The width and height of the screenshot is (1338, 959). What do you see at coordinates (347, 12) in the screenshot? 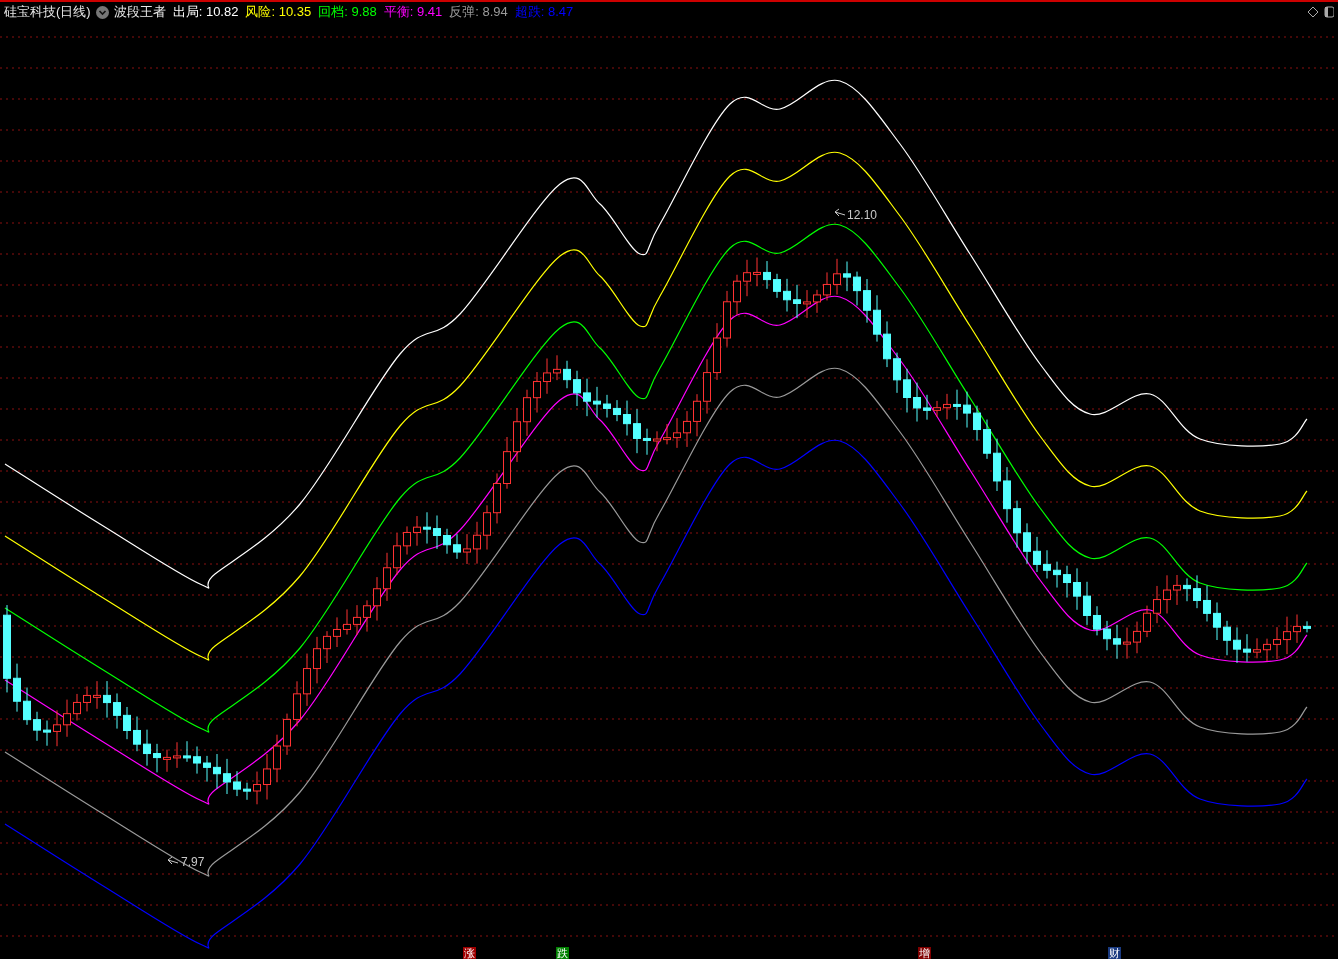
I see `legend-value: 回档: 9.88` at bounding box center [347, 12].